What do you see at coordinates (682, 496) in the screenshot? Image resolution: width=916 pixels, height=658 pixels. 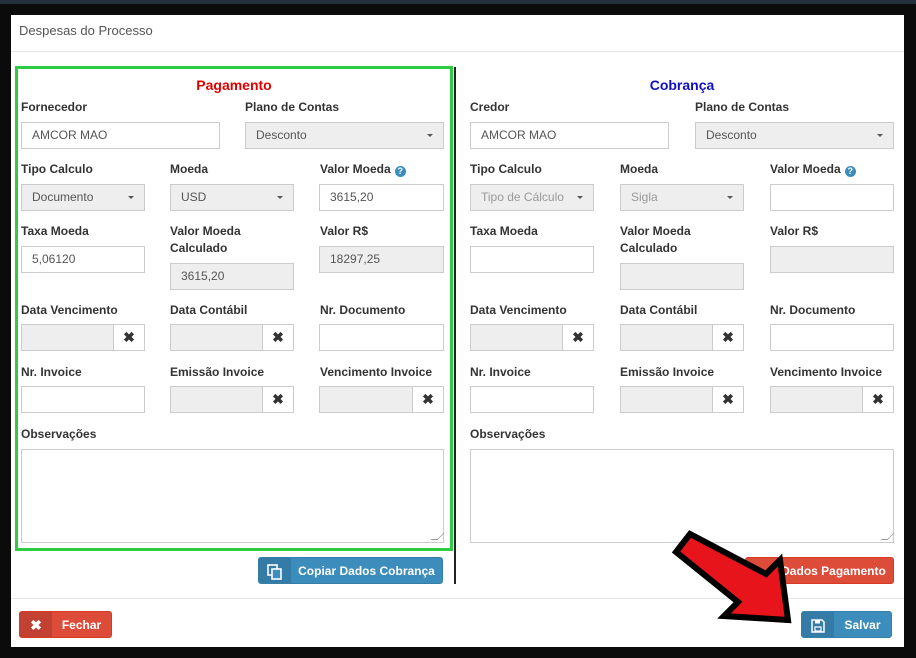 I see `observacoes-textarea` at bounding box center [682, 496].